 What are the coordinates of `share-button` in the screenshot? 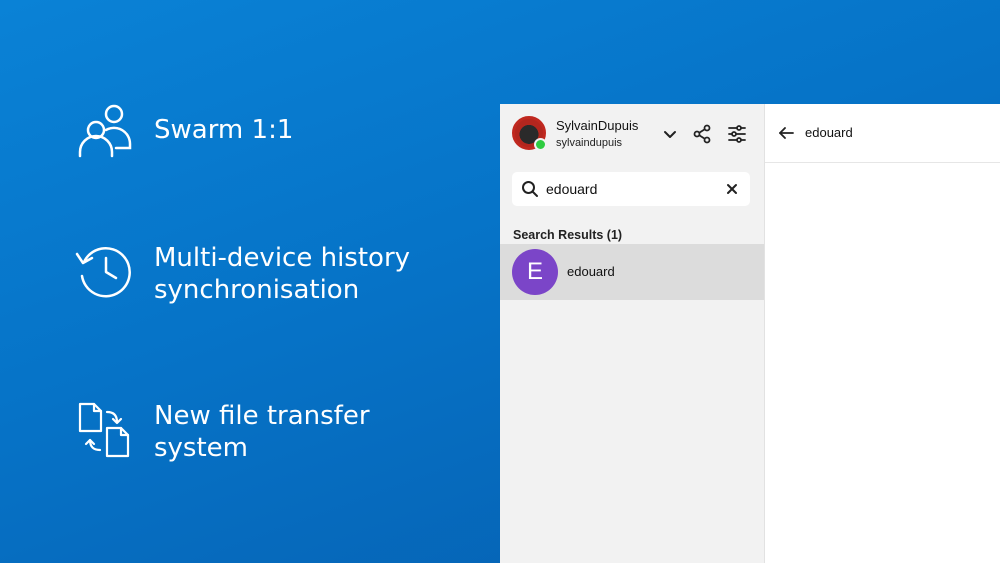 It's located at (702, 134).